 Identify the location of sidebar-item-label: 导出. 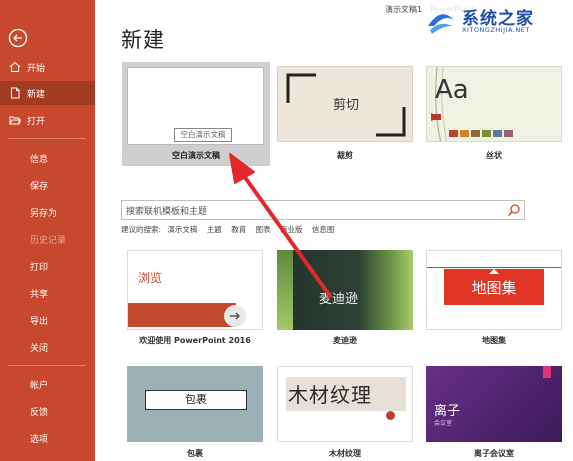
(39, 321).